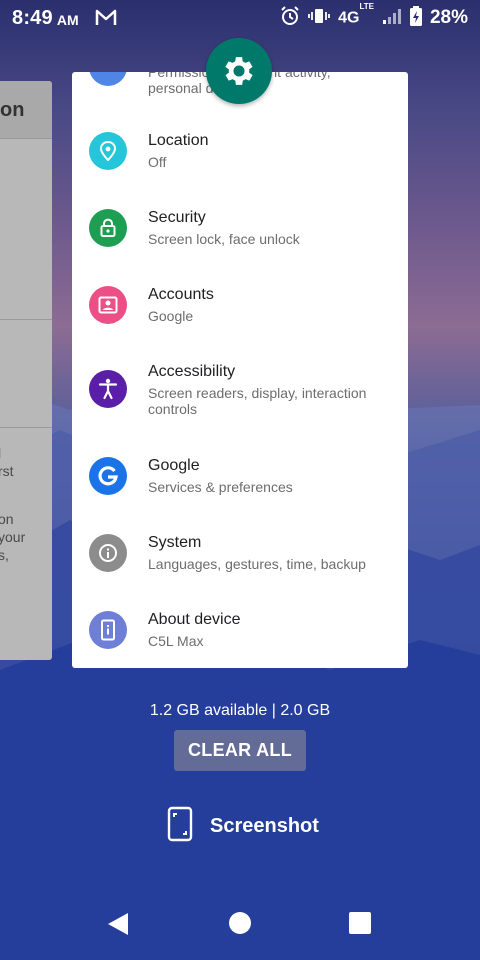 This screenshot has height=960, width=480. I want to click on network-type-label: 4G, so click(349, 18).